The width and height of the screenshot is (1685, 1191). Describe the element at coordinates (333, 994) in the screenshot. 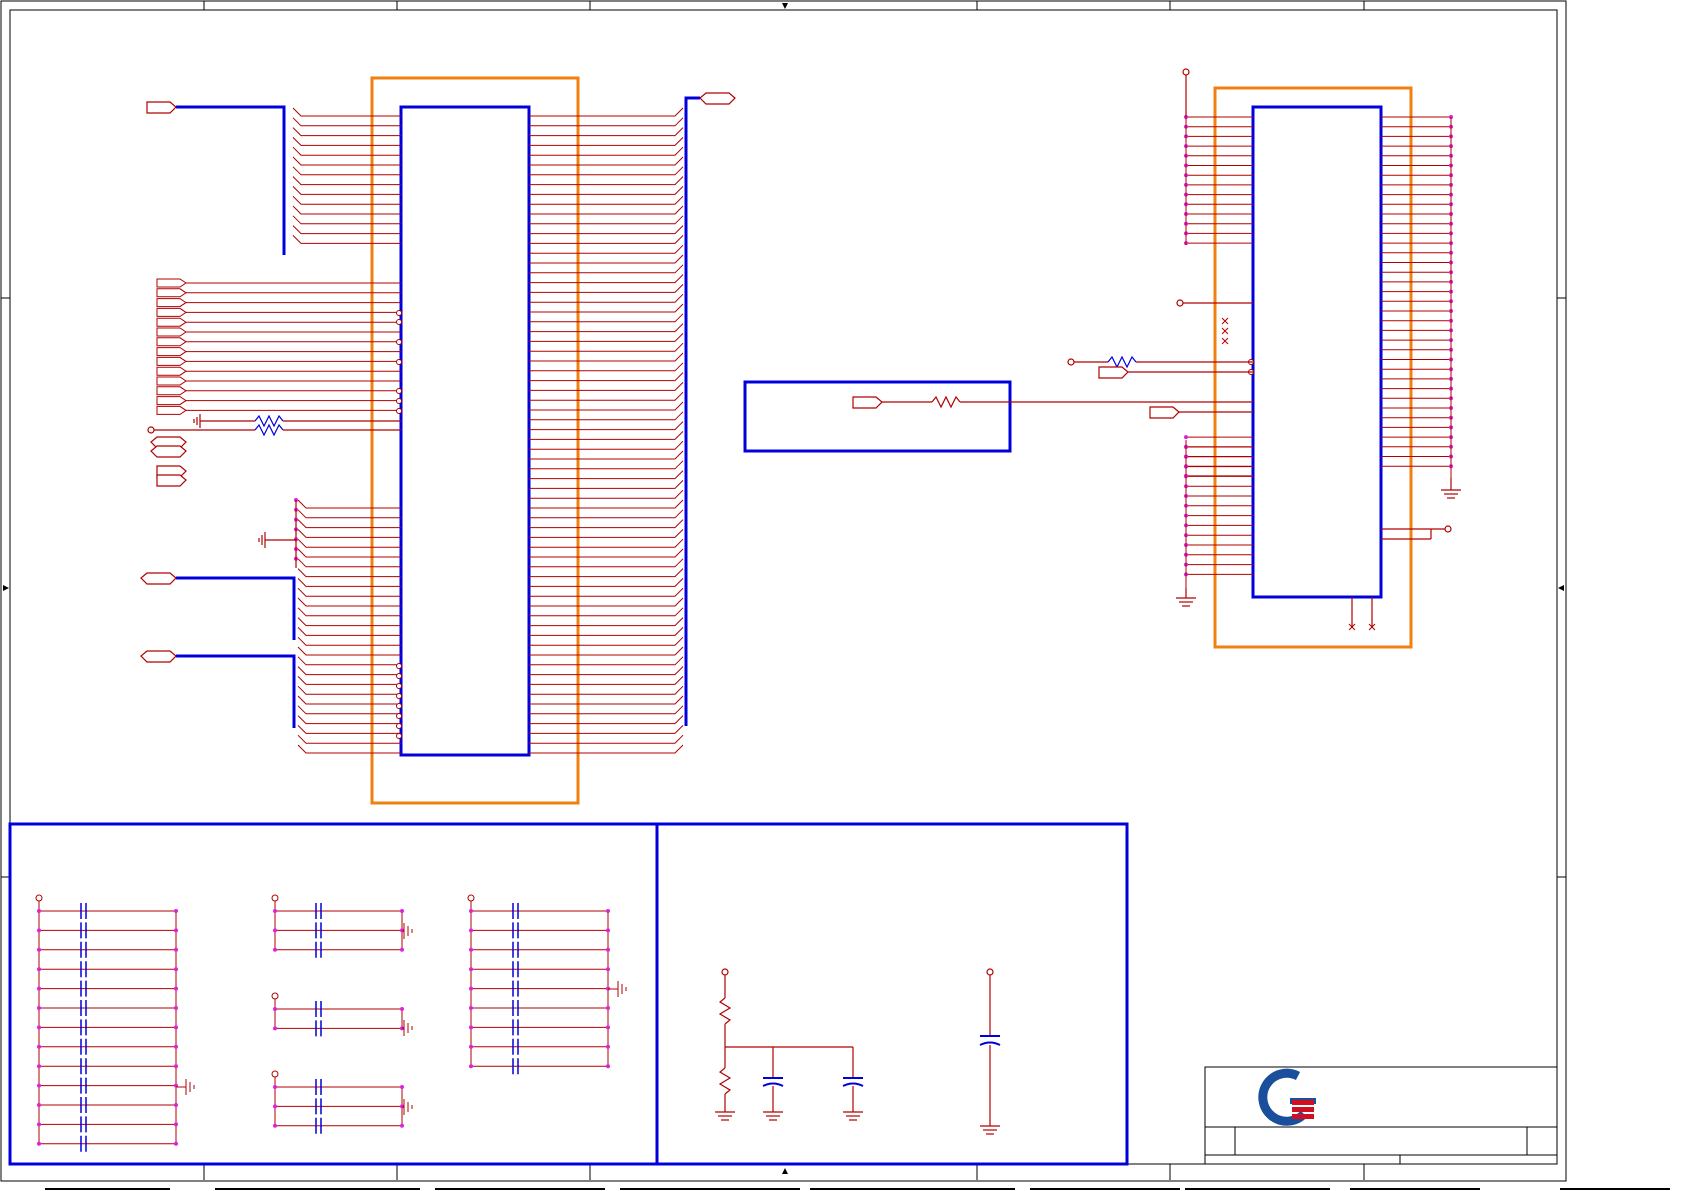

I see `decoupling-panel` at that location.